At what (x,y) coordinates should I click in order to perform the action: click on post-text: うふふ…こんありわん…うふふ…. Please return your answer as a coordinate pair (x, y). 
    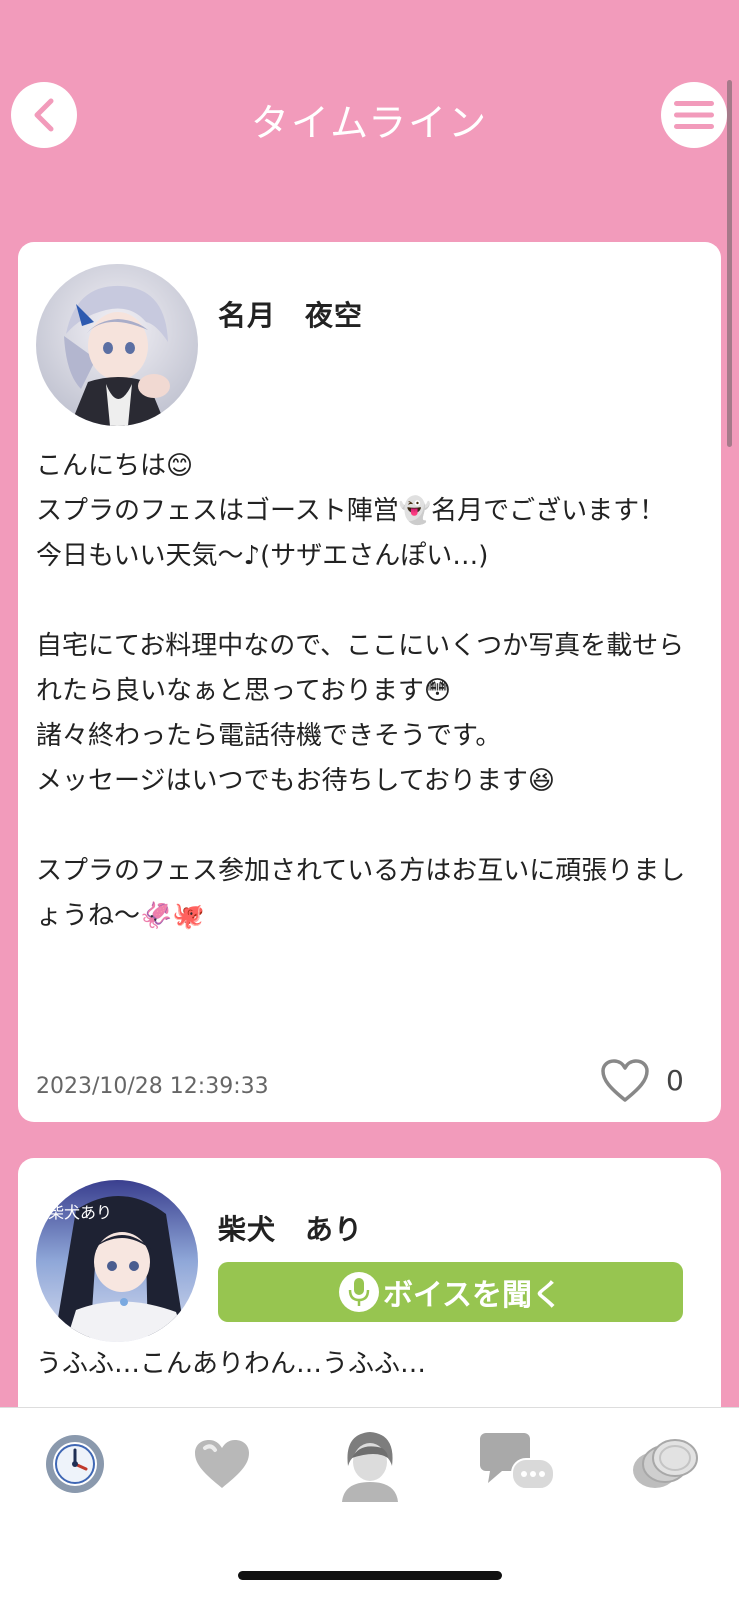
    Looking at the image, I should click on (231, 1364).